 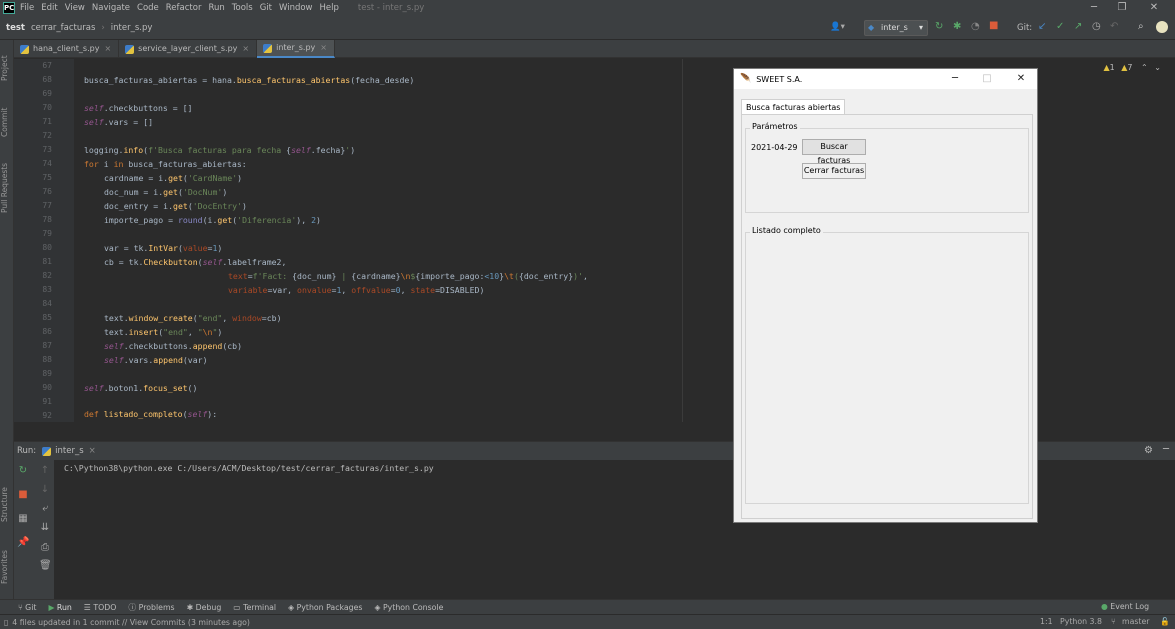 What do you see at coordinates (1094, 8) in the screenshot?
I see `minimize-icon: ─` at bounding box center [1094, 8].